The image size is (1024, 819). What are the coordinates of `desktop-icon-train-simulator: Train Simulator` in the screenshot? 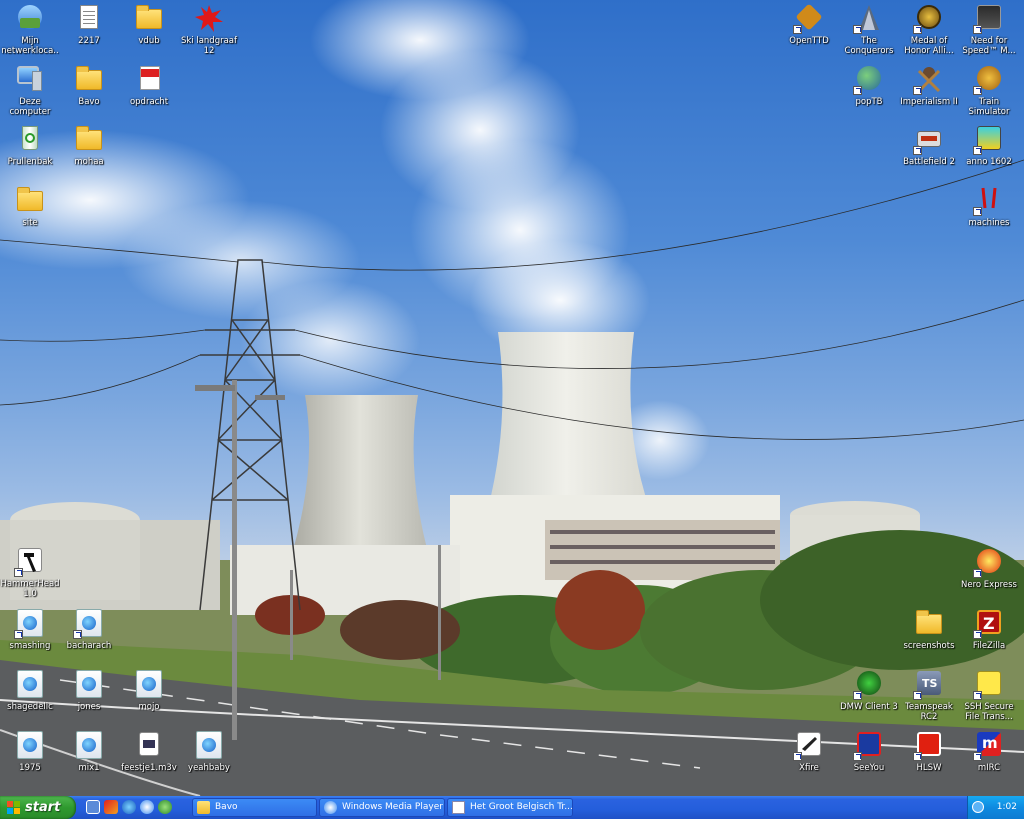 It's located at (989, 90).